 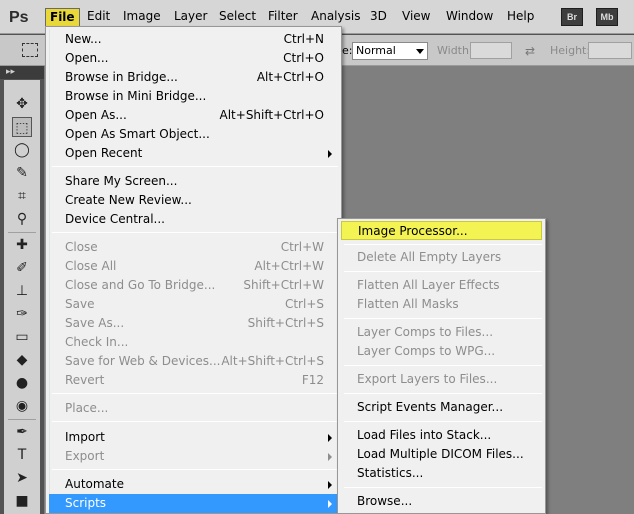 I want to click on menu-item-new: New... Ctrl+N, so click(x=193, y=39).